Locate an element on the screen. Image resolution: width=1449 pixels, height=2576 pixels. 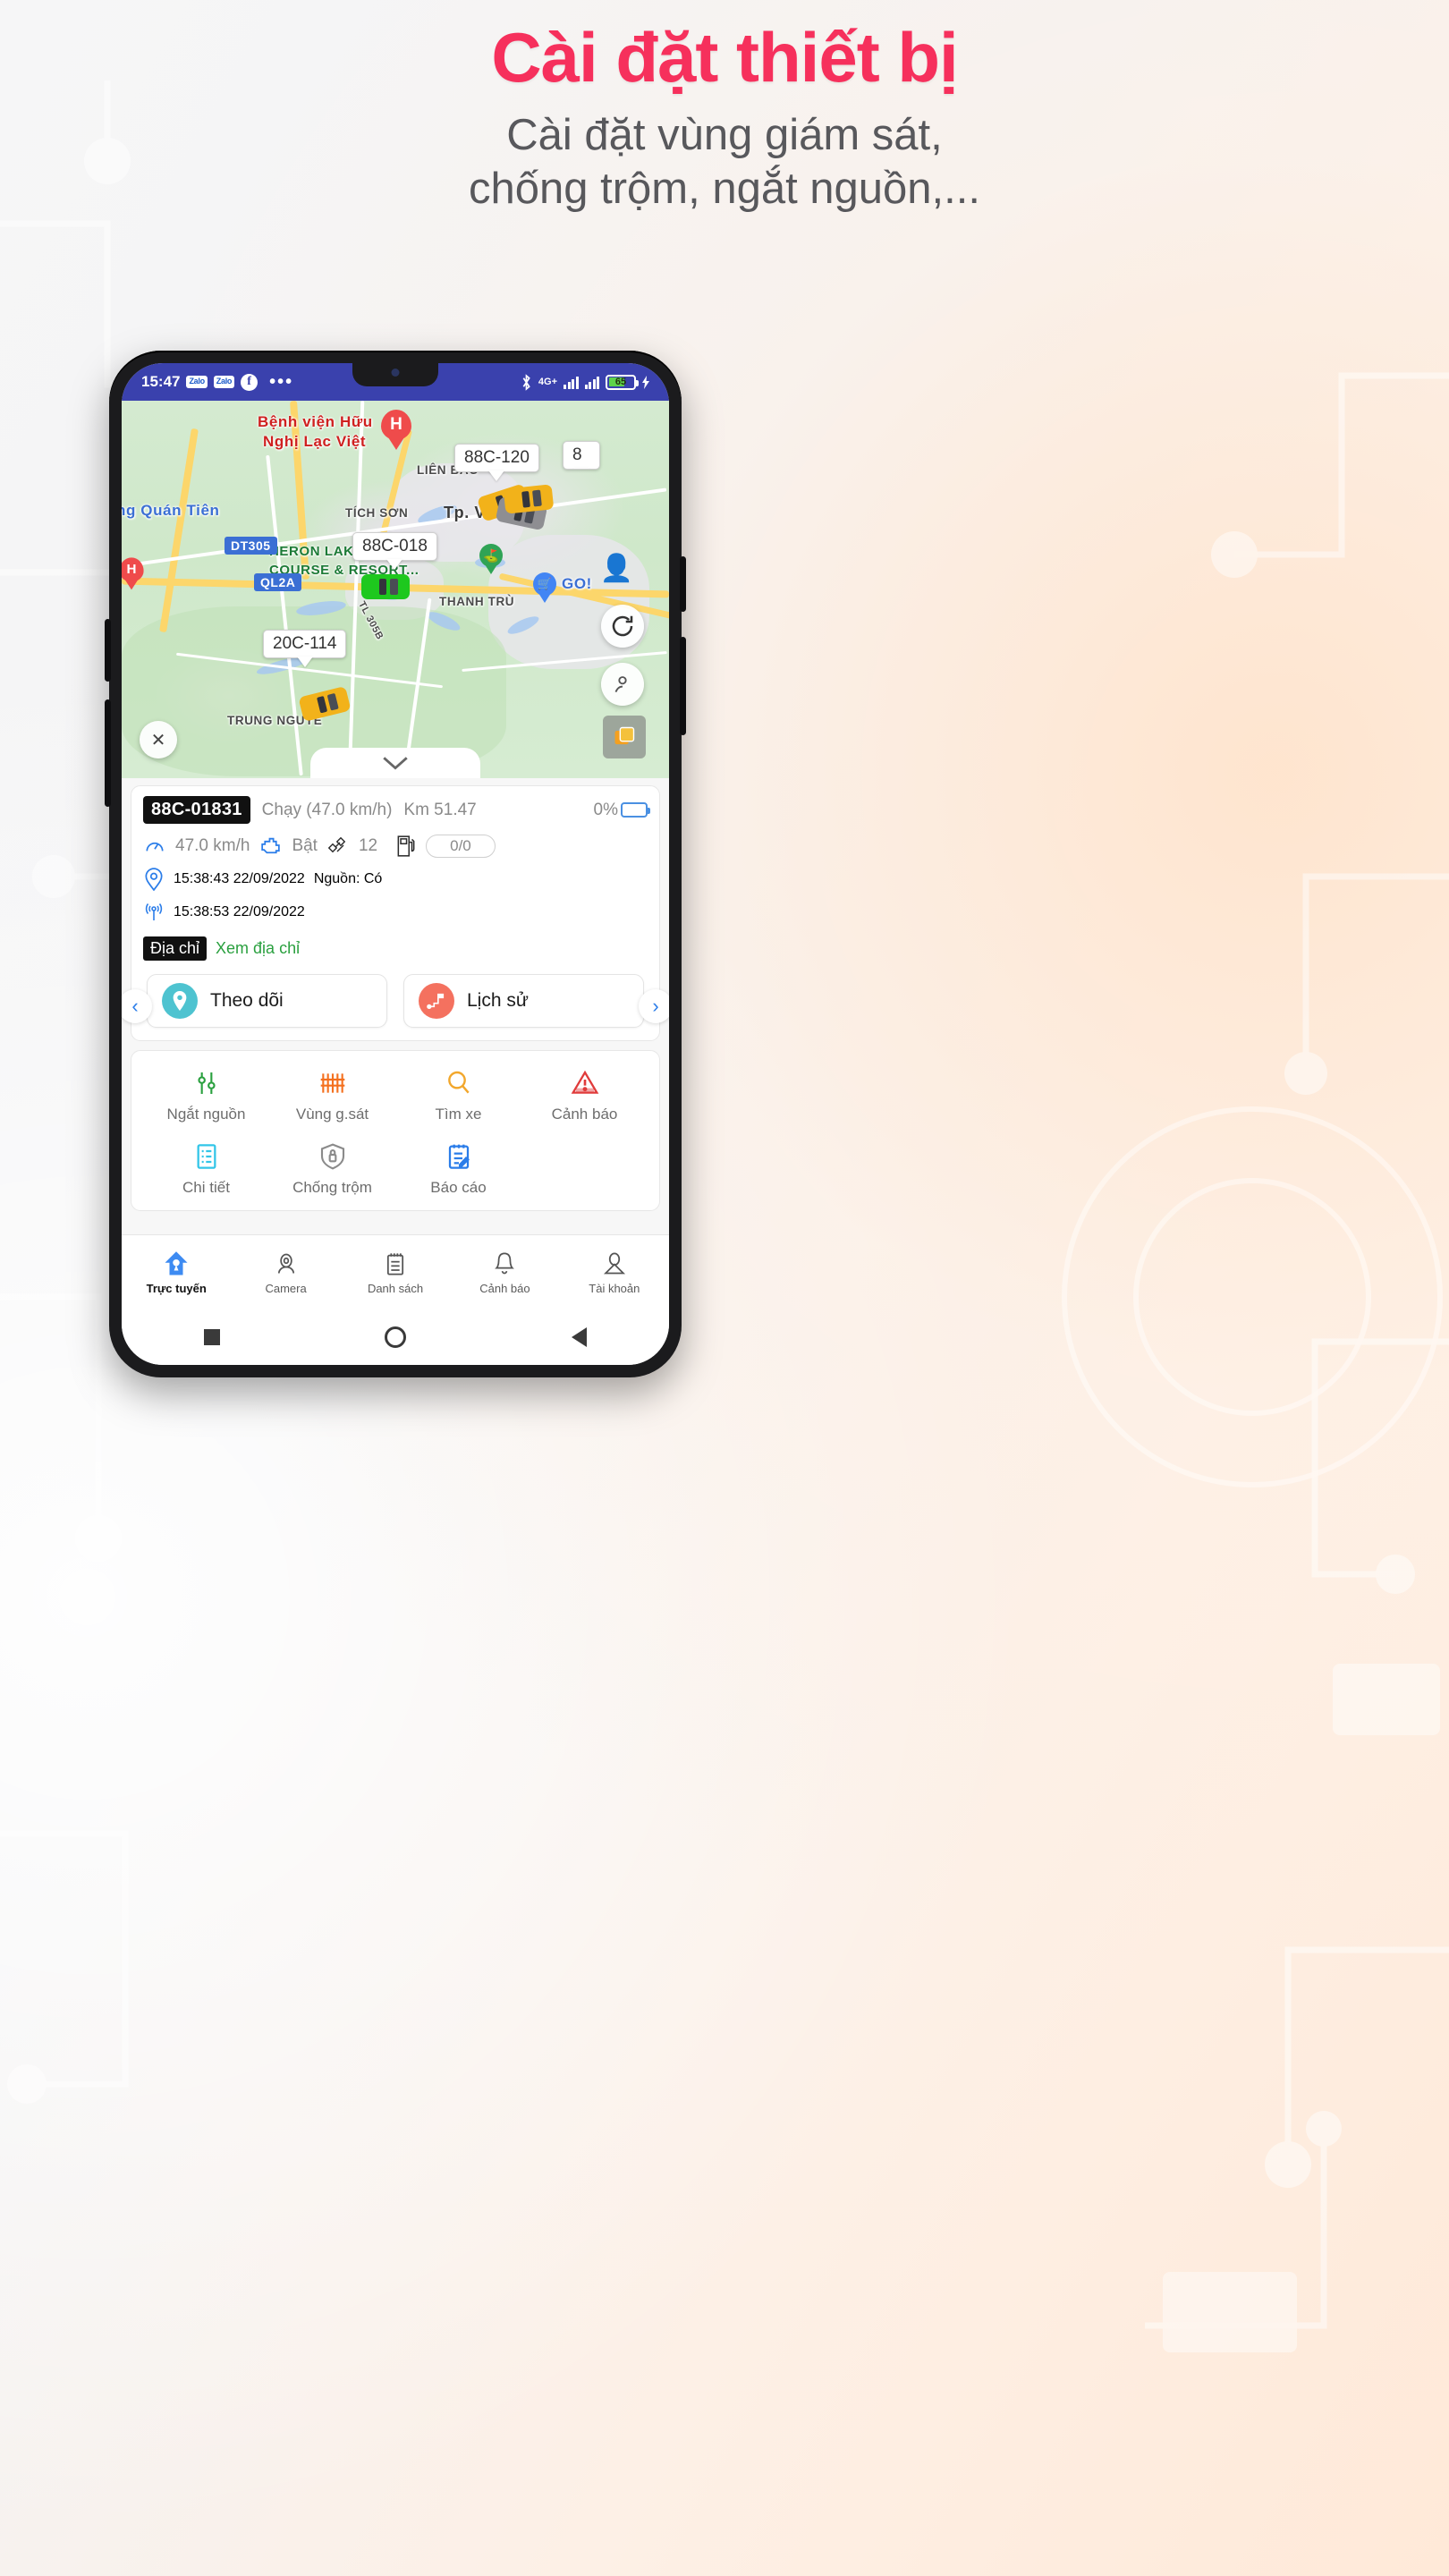
device-power-source: Nguồn: Có is located at coordinates (348, 878).